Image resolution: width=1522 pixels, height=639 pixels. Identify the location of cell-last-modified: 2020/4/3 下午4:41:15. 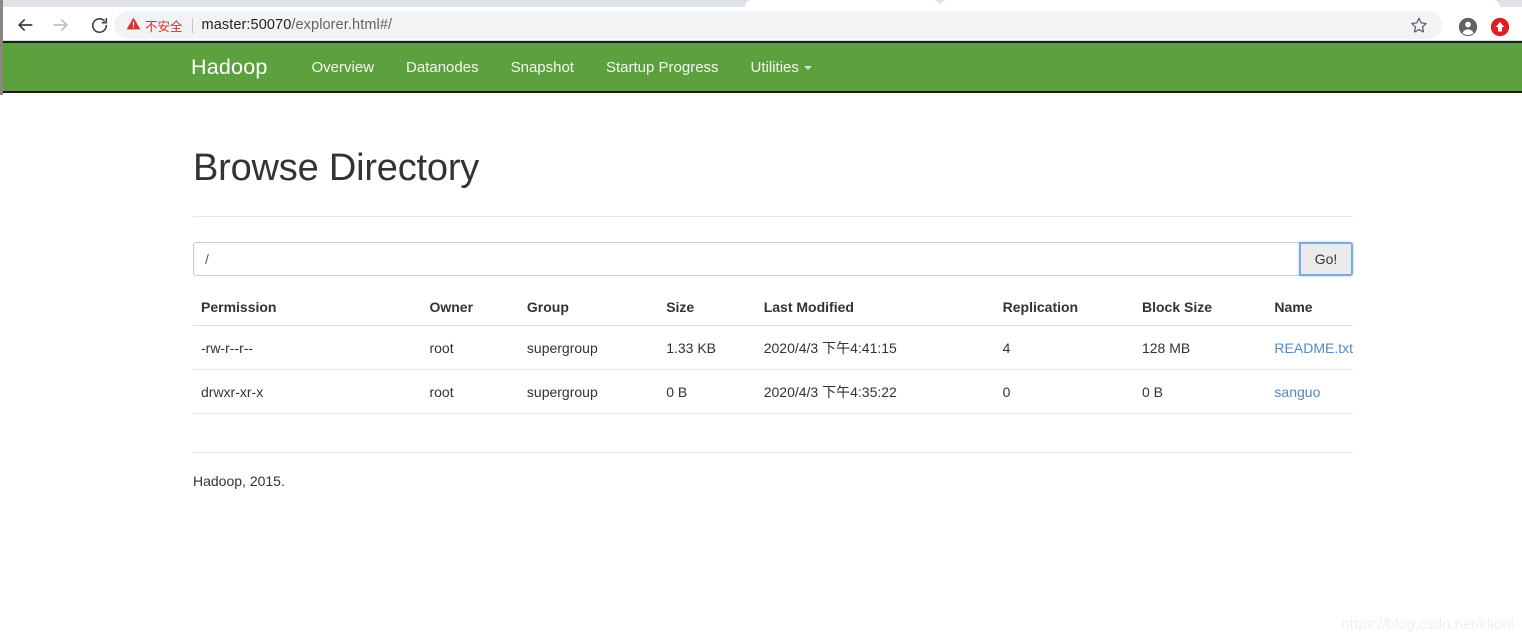
(883, 347).